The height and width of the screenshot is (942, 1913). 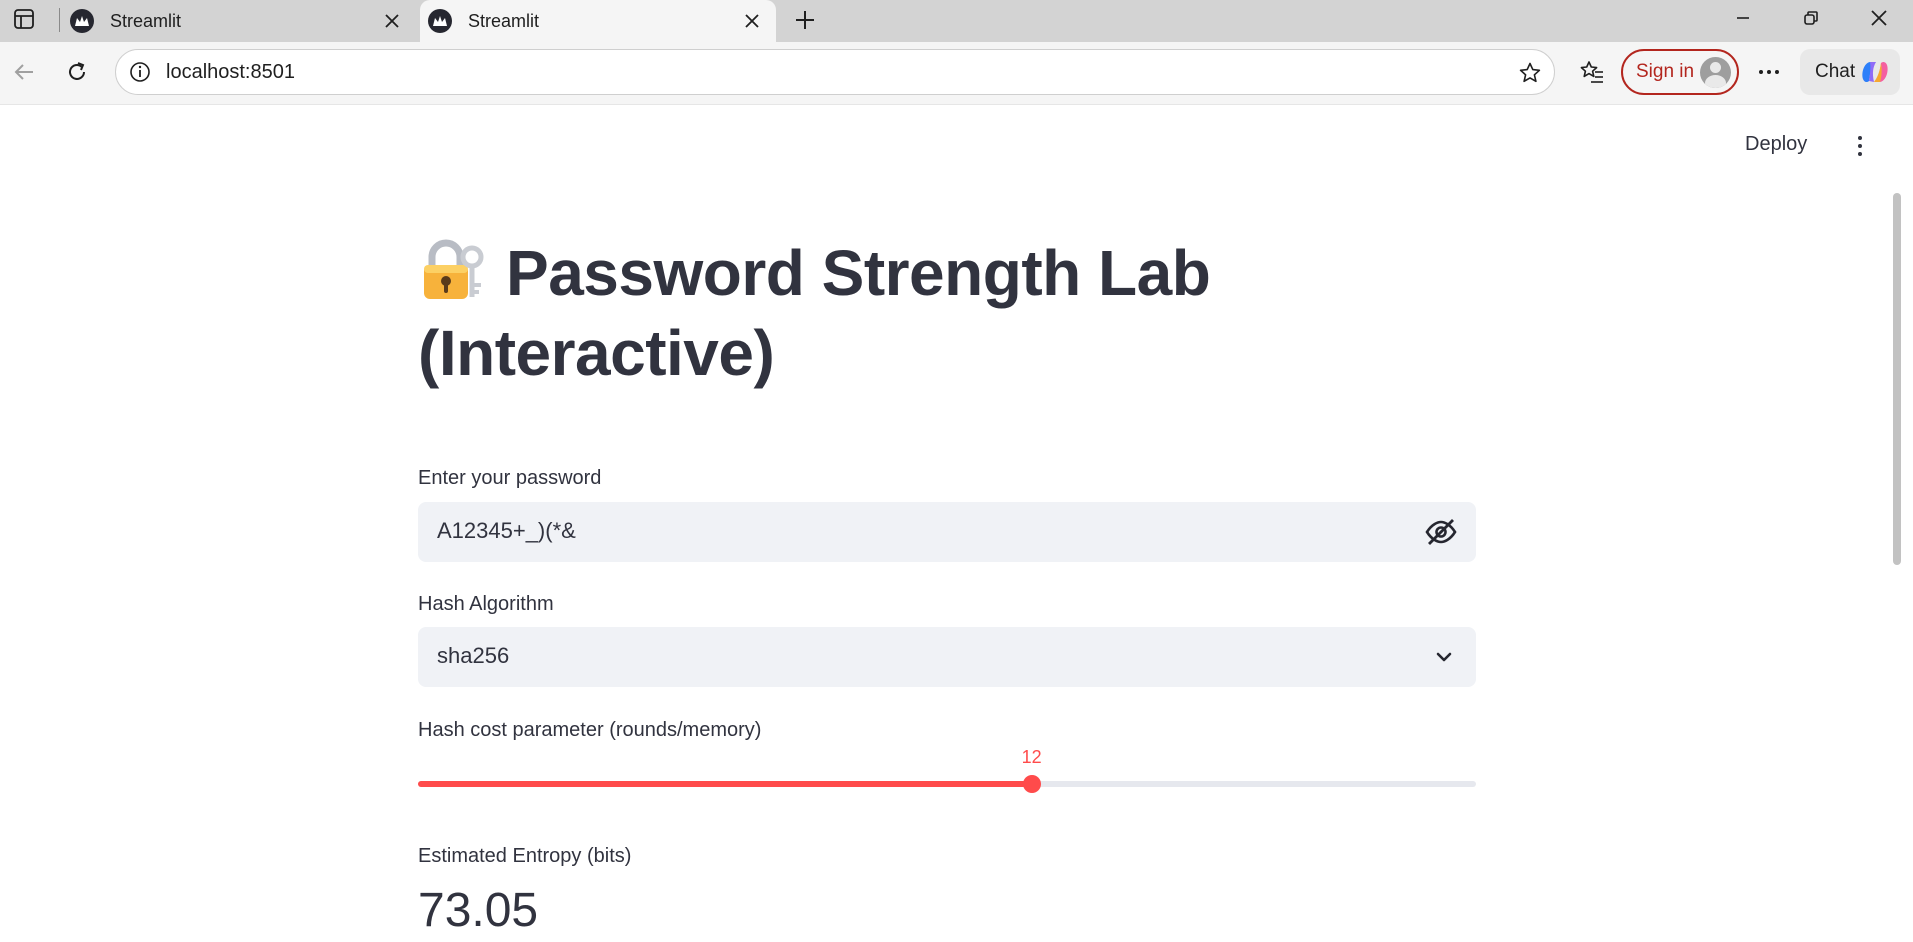 I want to click on tab-separator, so click(x=59, y=20).